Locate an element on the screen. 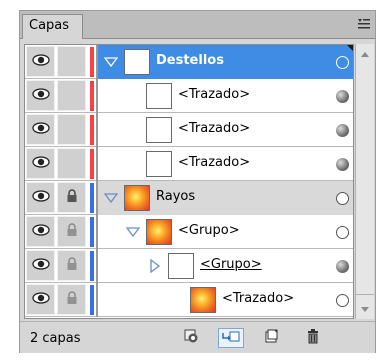  disclosure-collapsed-icon is located at coordinates (155, 266).